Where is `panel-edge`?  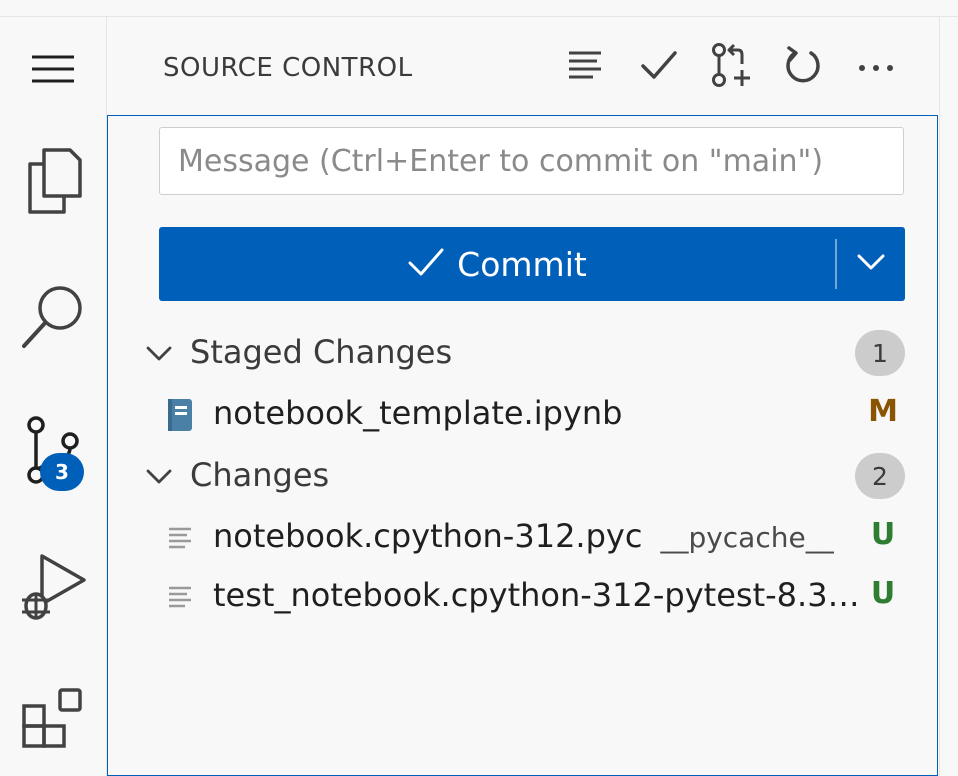
panel-edge is located at coordinates (939, 396).